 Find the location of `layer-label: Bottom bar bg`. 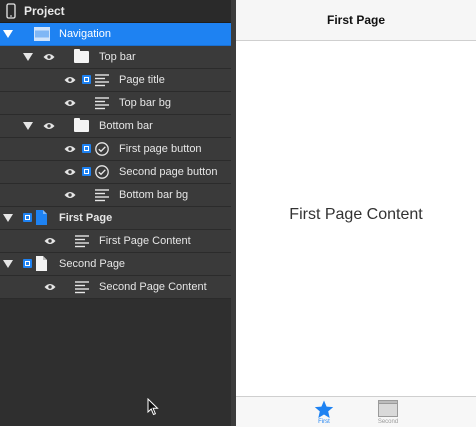

layer-label: Bottom bar bg is located at coordinates (154, 195).